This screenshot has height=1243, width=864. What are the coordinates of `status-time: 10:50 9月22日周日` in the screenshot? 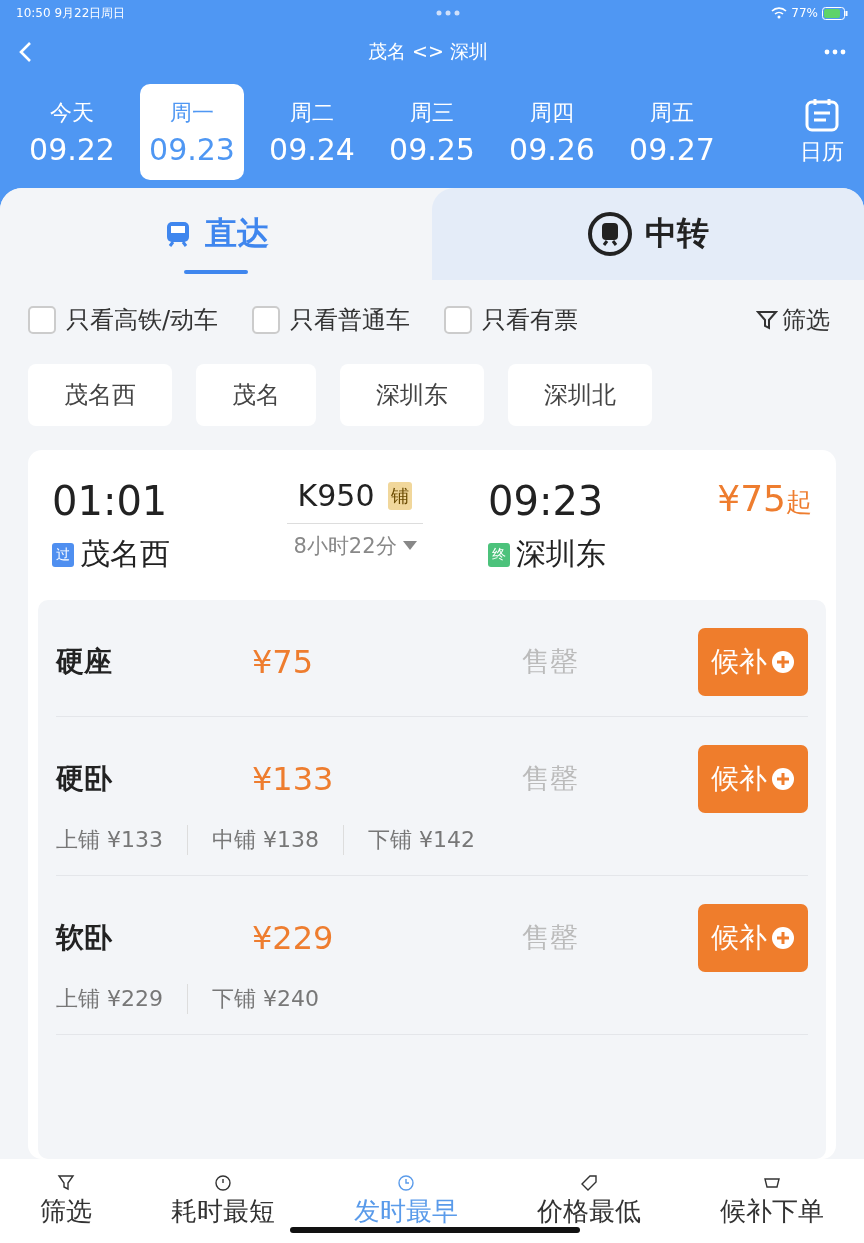 It's located at (71, 13).